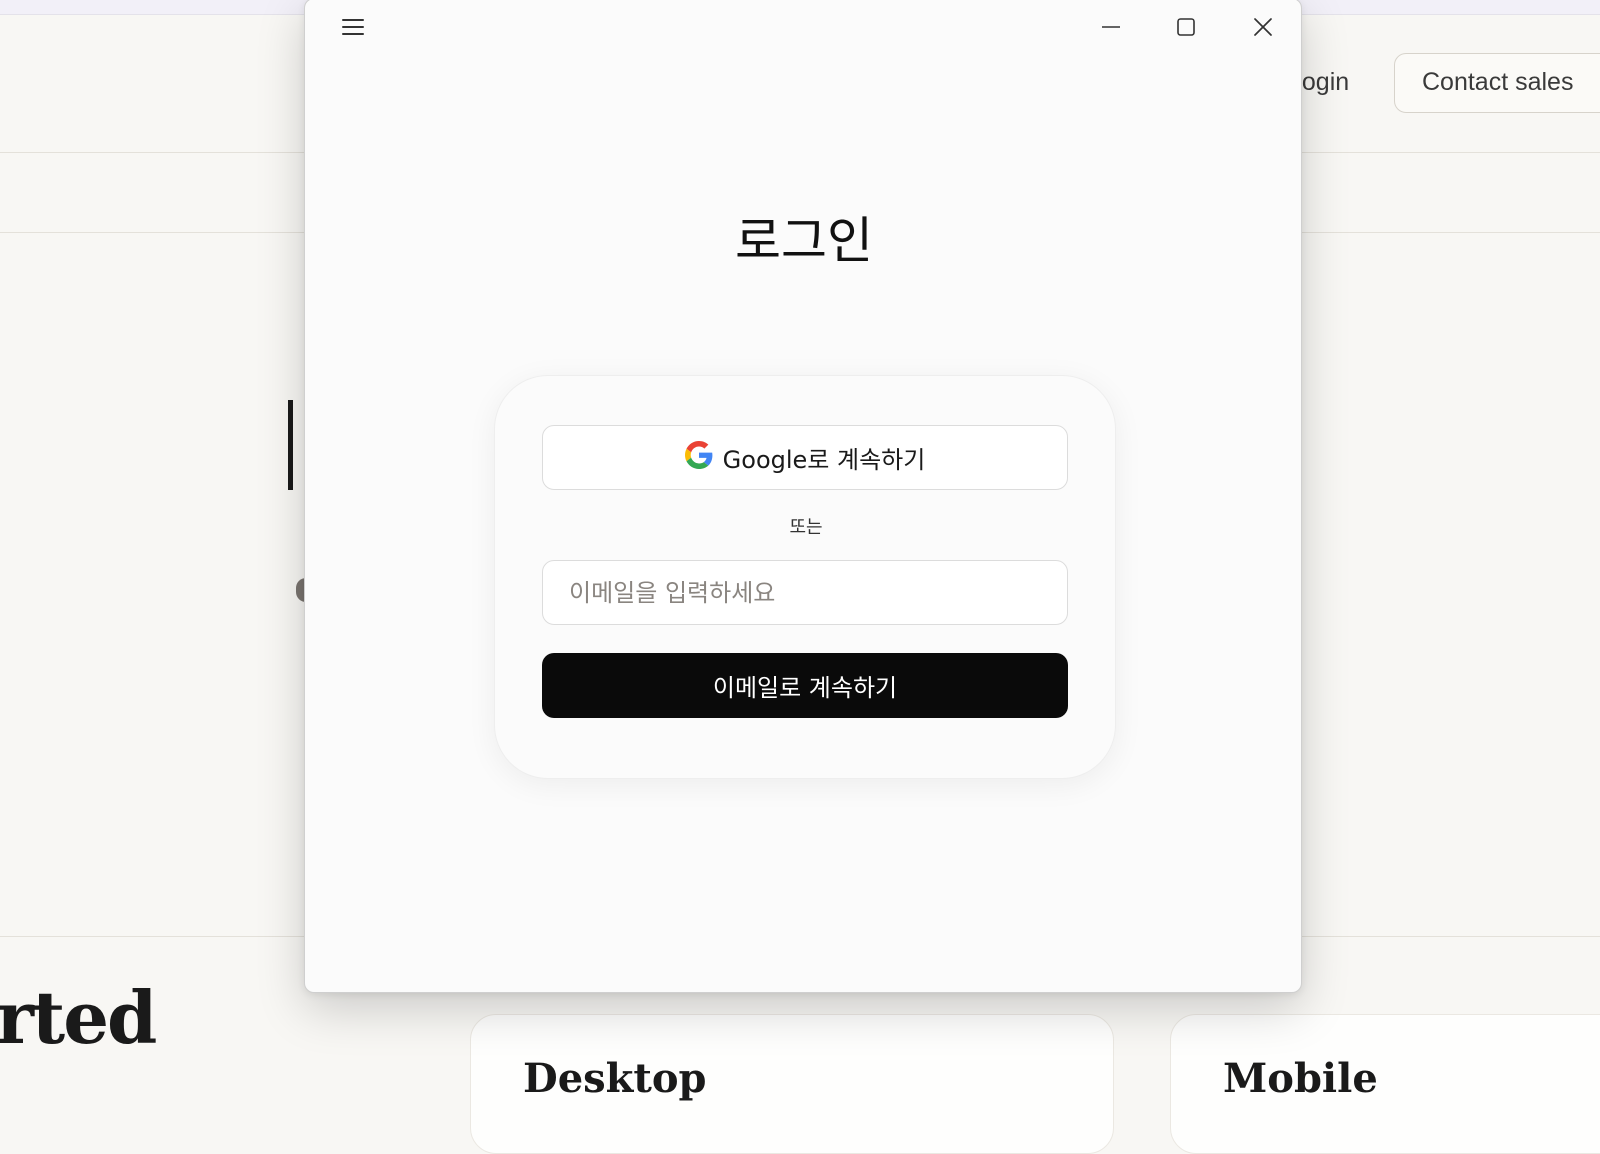  I want to click on login-card: Google로 계속하기 또는 이메일로 계속하기, so click(805, 577).